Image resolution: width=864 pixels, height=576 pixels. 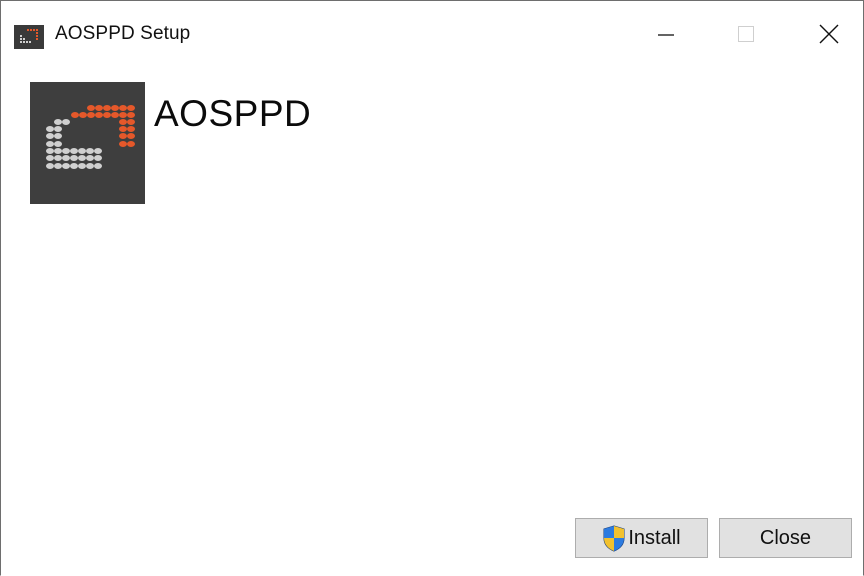 I want to click on install-button: Install, so click(x=641, y=538).